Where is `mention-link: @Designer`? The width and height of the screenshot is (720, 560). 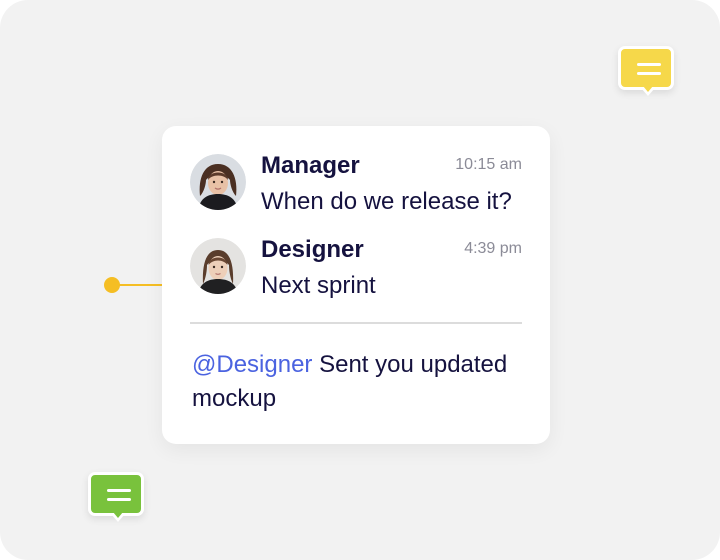 mention-link: @Designer is located at coordinates (252, 364).